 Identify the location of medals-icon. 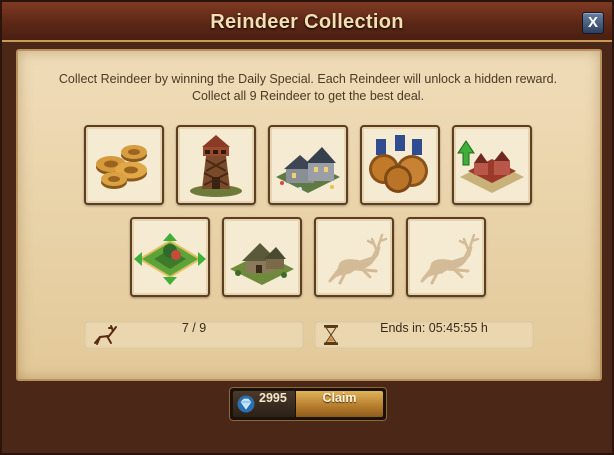
(398, 164).